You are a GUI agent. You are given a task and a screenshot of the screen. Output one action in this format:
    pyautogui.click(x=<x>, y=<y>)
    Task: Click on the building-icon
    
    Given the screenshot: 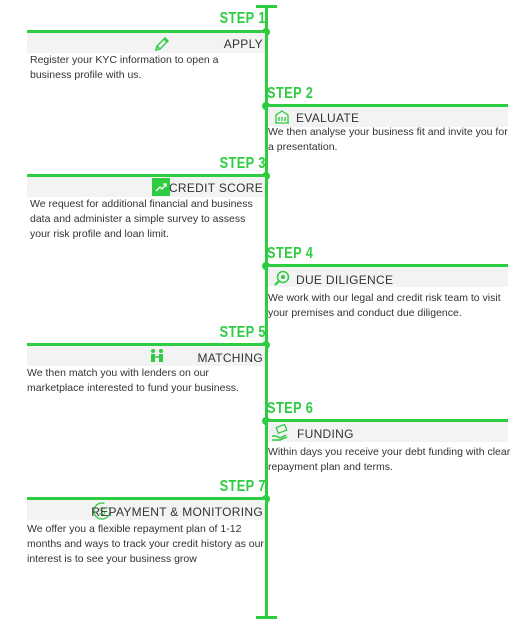 What is the action you would take?
    pyautogui.click(x=282, y=117)
    